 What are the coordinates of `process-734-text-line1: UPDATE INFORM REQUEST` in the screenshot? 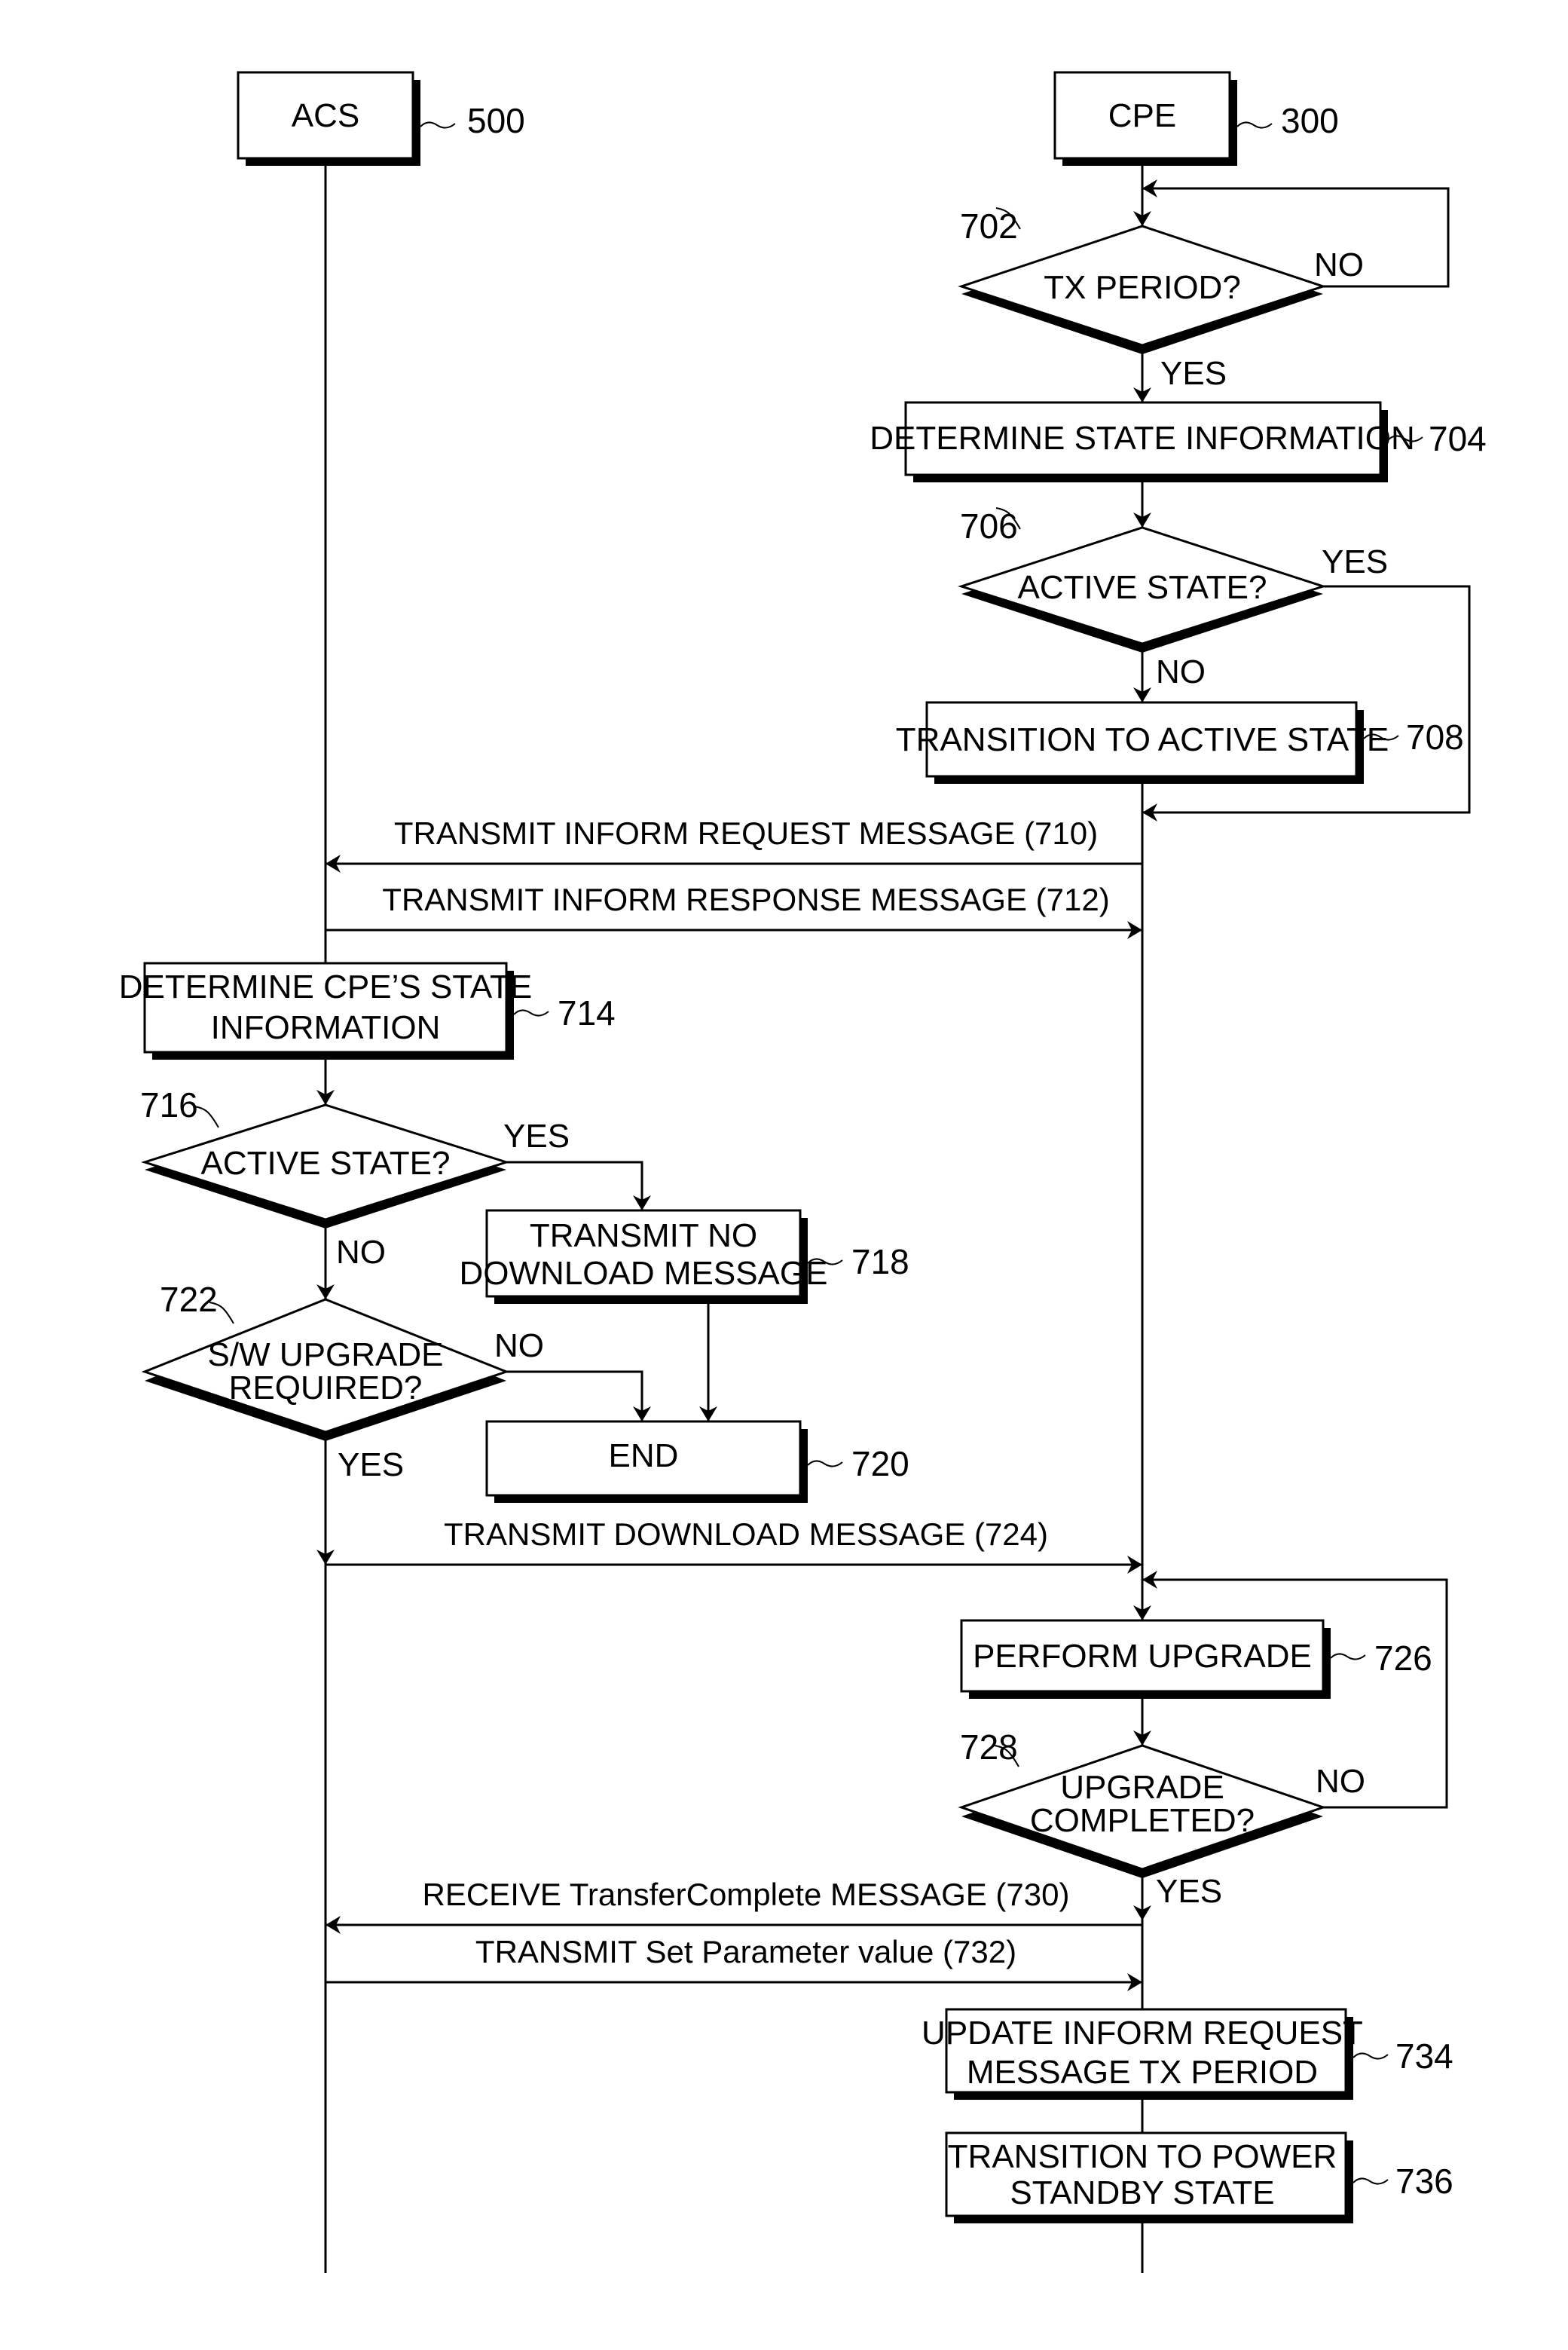 It's located at (1142, 2033).